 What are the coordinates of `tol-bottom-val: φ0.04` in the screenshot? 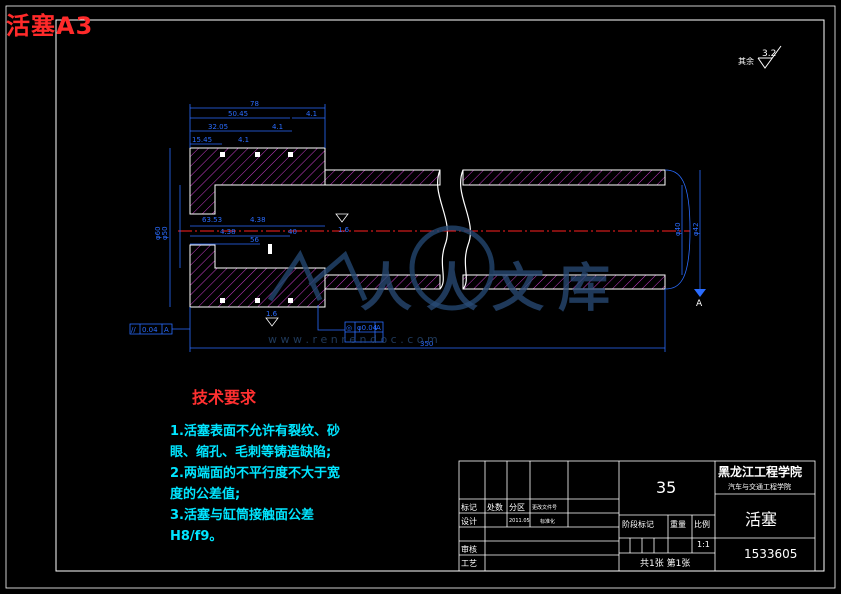 It's located at (367, 328).